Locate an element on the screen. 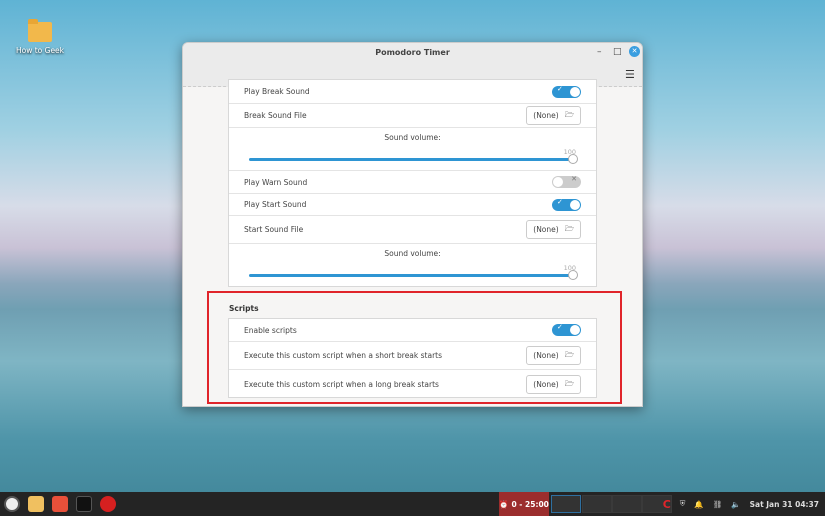 This screenshot has height=516, width=825. start-sound-file-row: Start Sound File (None) 🗁 is located at coordinates (412, 230).